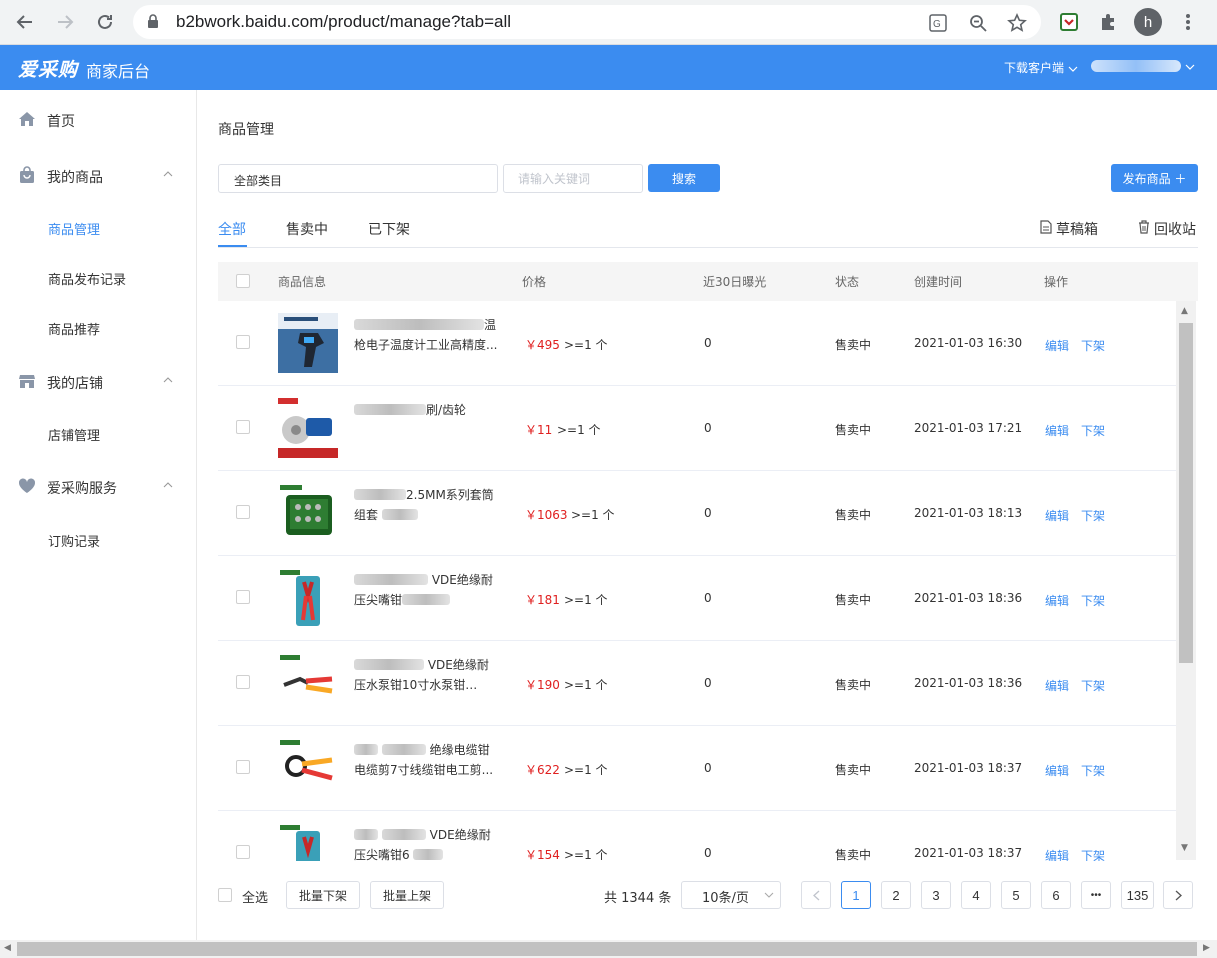 This screenshot has height=958, width=1217. I want to click on select-all-checkbox, so click(225, 895).